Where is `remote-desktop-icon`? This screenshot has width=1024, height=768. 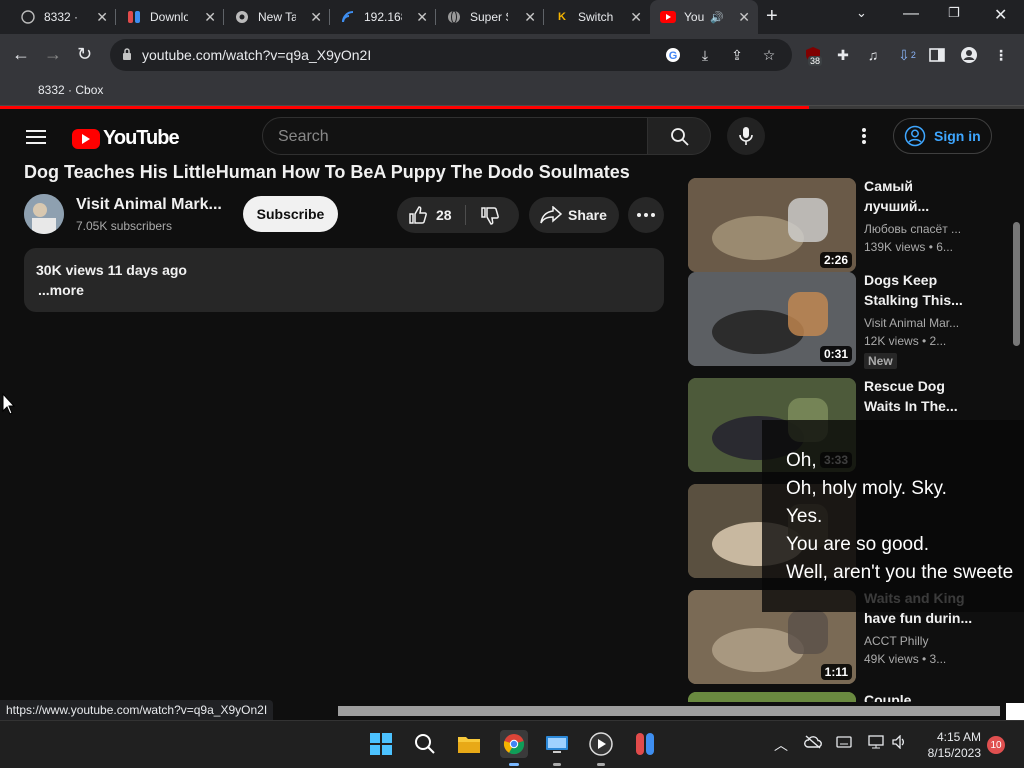
remote-desktop-icon is located at coordinates (557, 744).